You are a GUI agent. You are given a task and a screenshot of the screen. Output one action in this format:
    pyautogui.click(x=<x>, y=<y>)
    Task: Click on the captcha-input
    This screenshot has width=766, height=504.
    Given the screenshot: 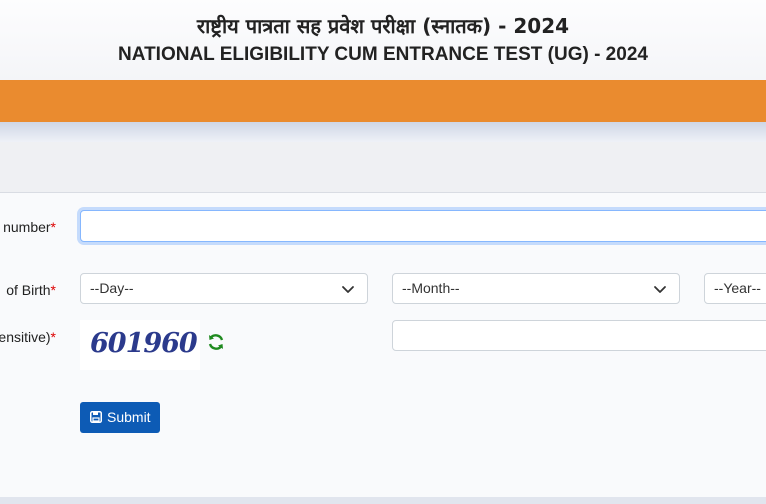 What is the action you would take?
    pyautogui.click(x=579, y=335)
    